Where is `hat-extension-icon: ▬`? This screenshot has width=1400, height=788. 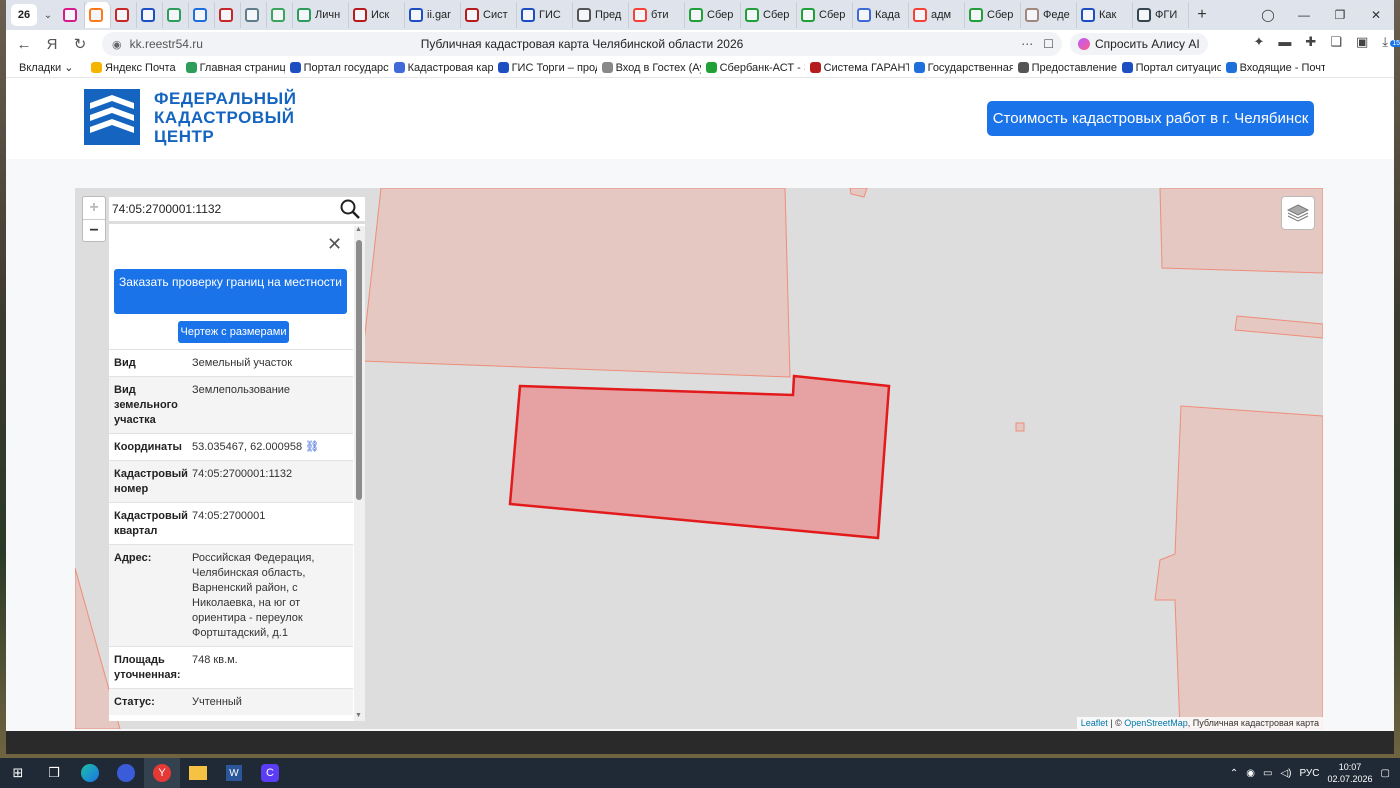 hat-extension-icon: ▬ is located at coordinates (1284, 42).